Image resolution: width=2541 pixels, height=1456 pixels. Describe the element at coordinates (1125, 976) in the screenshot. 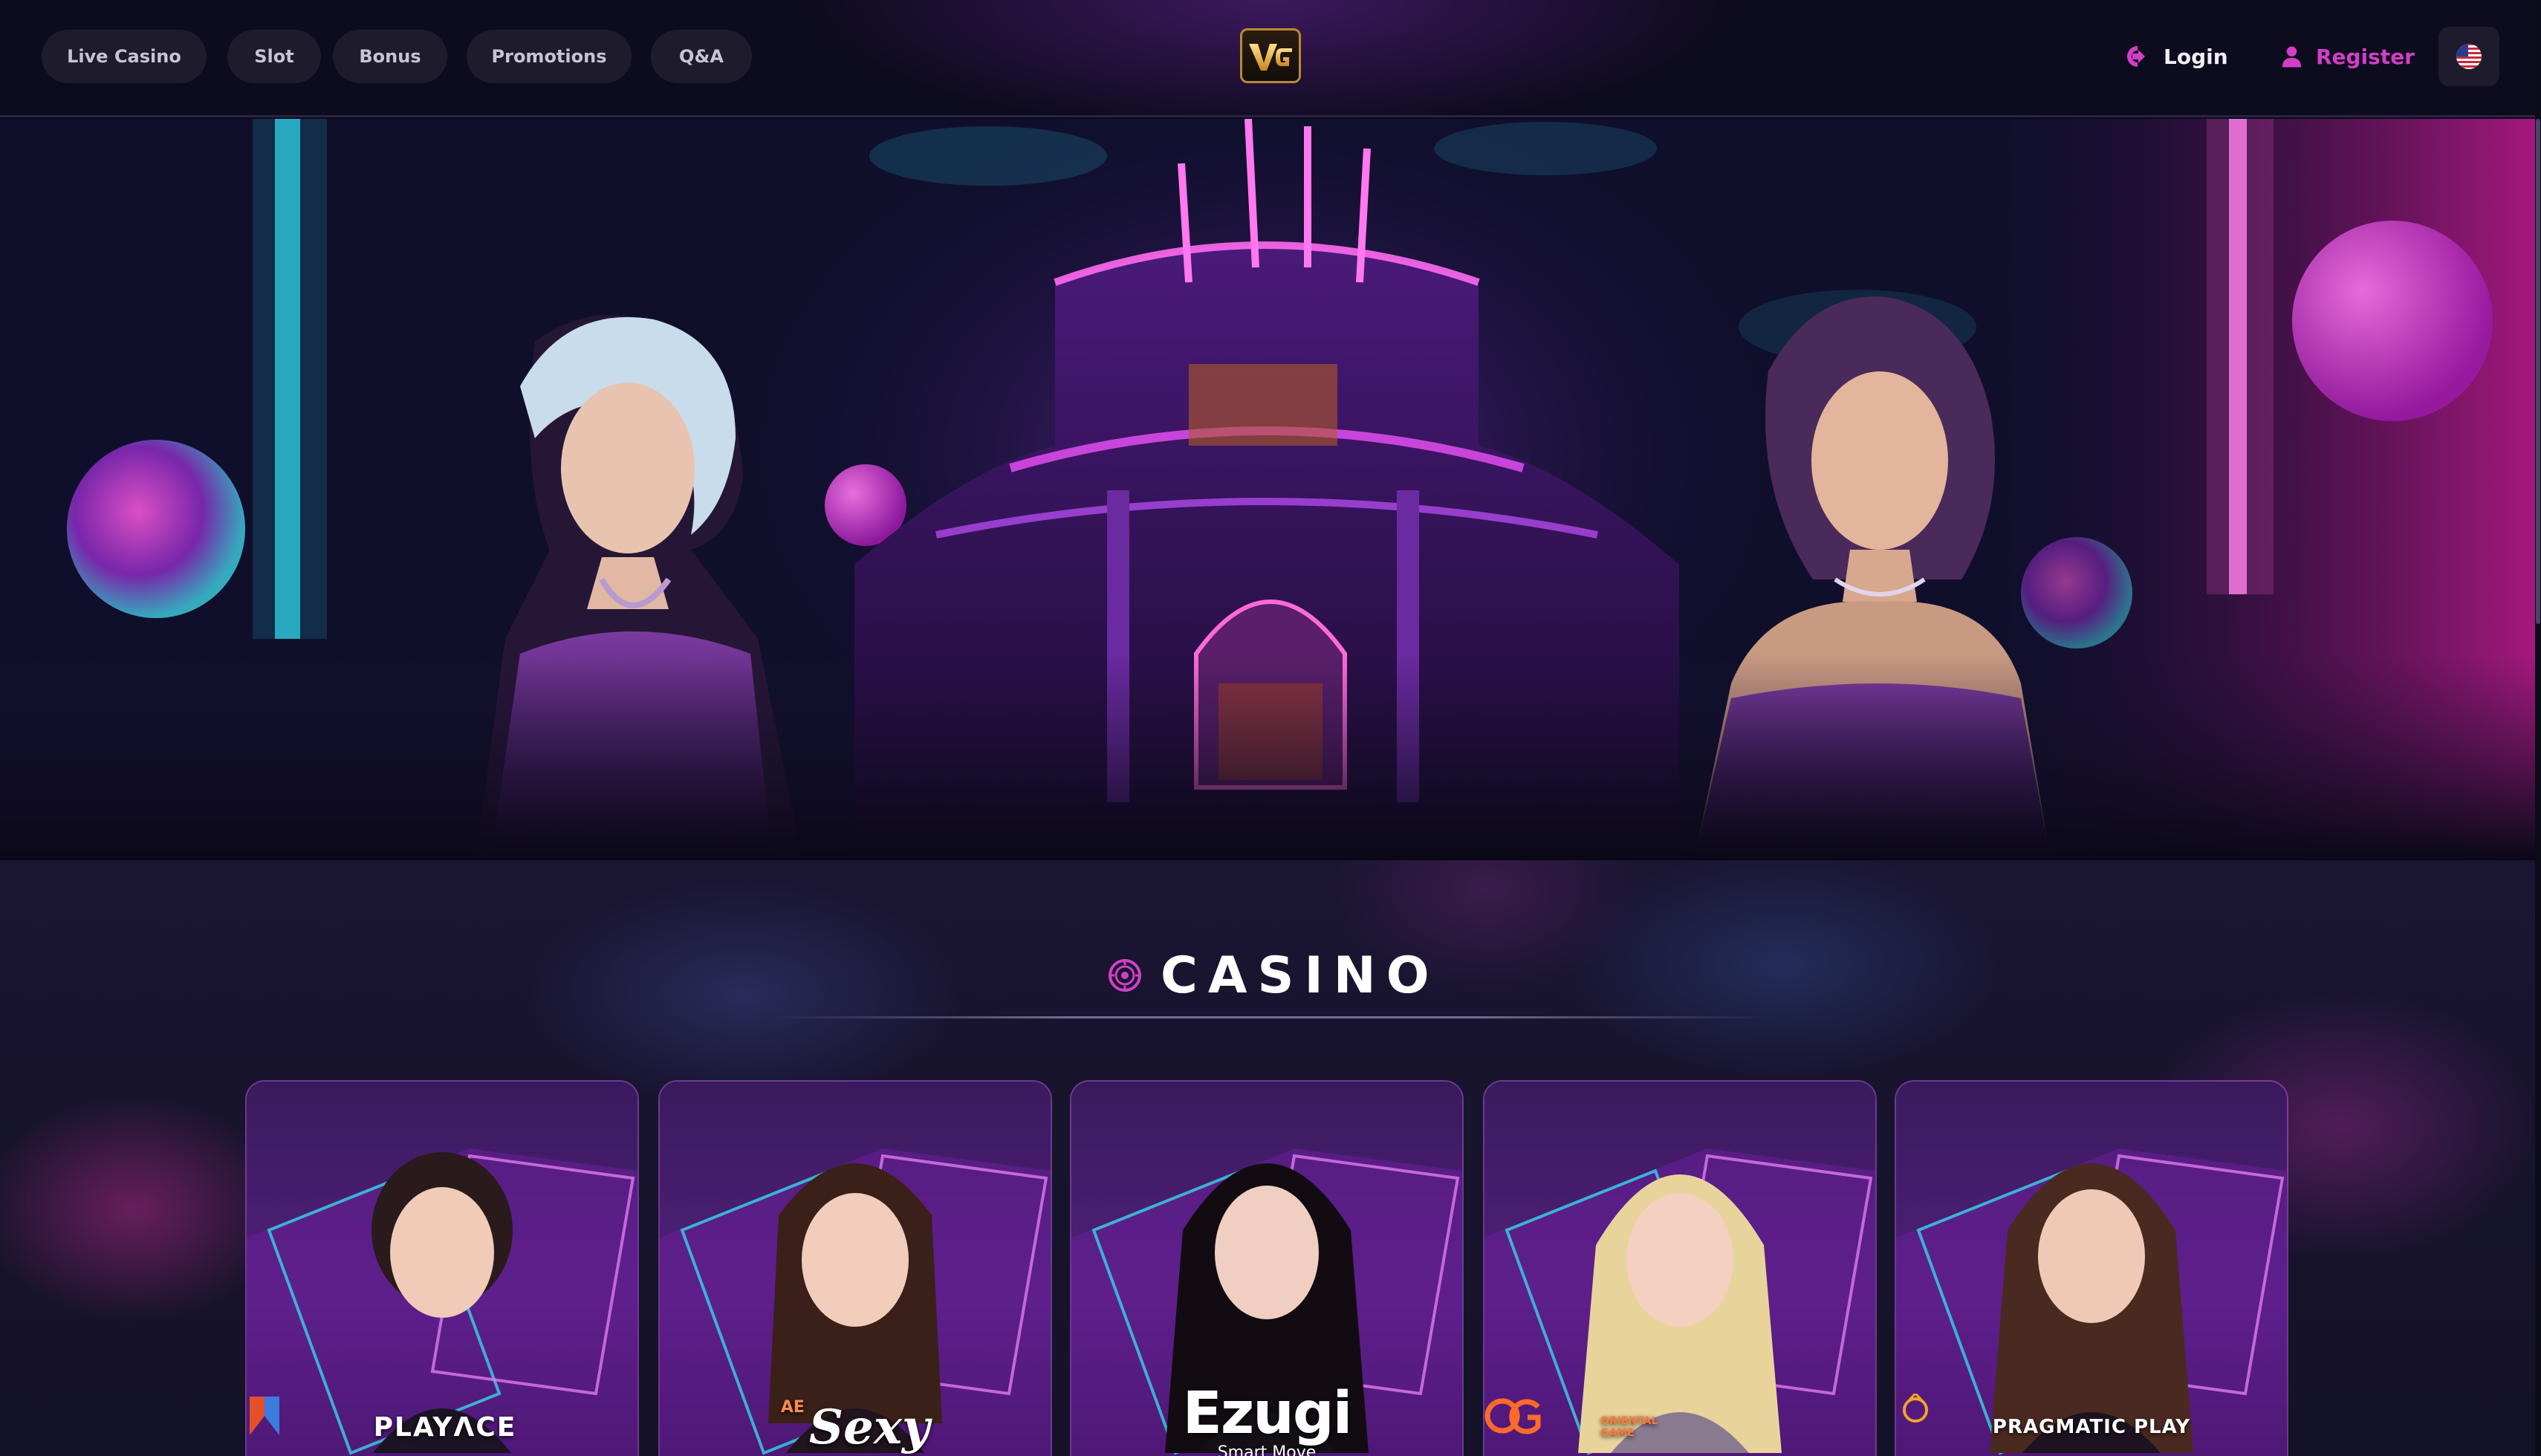

I see `chip-icon` at that location.